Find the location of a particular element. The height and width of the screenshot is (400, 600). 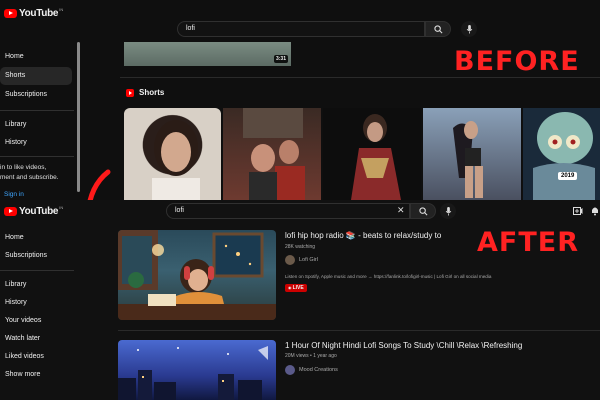

channel-name: Lofi Girl is located at coordinates (308, 260).